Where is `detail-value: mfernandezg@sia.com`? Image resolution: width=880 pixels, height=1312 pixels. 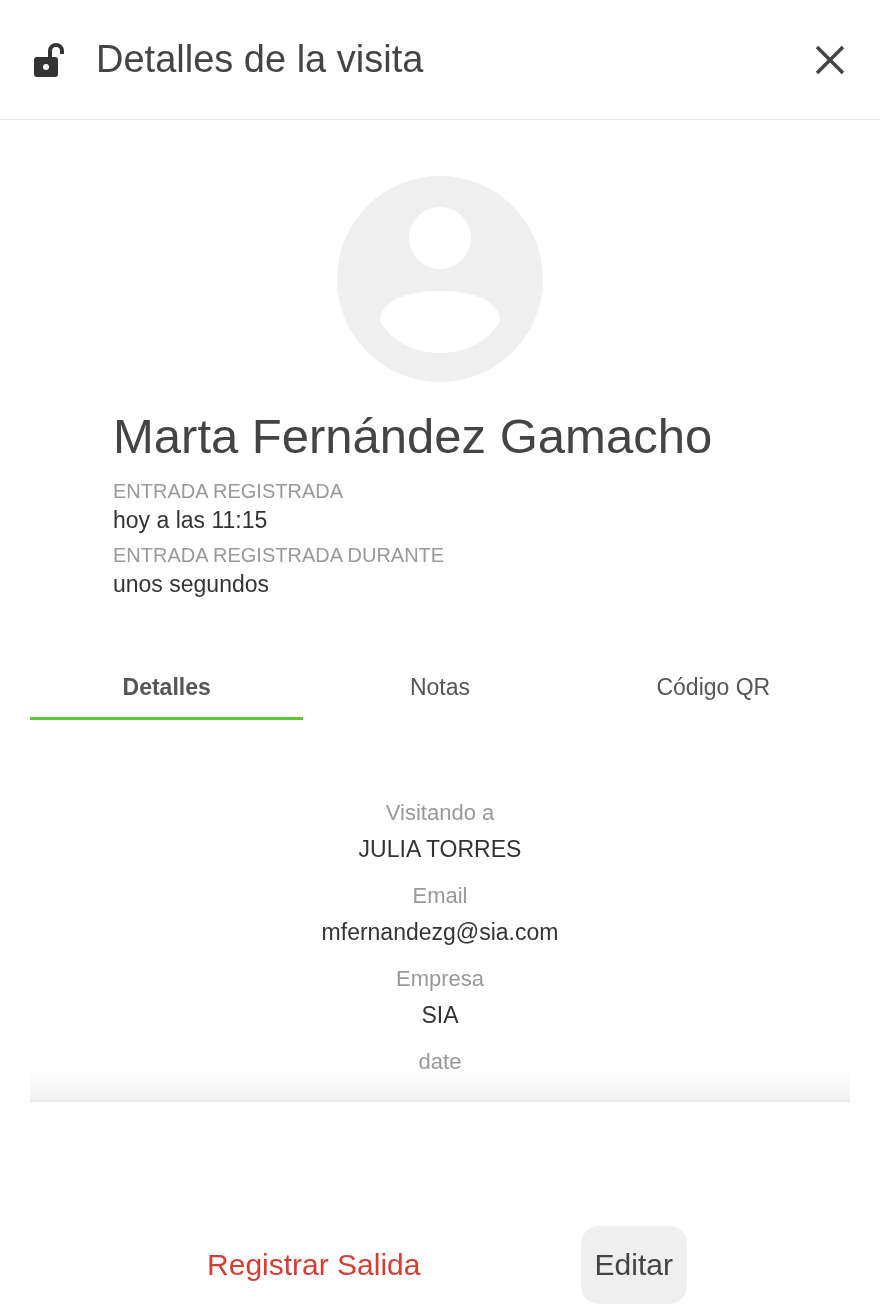
detail-value: mfernandezg@sia.com is located at coordinates (440, 932).